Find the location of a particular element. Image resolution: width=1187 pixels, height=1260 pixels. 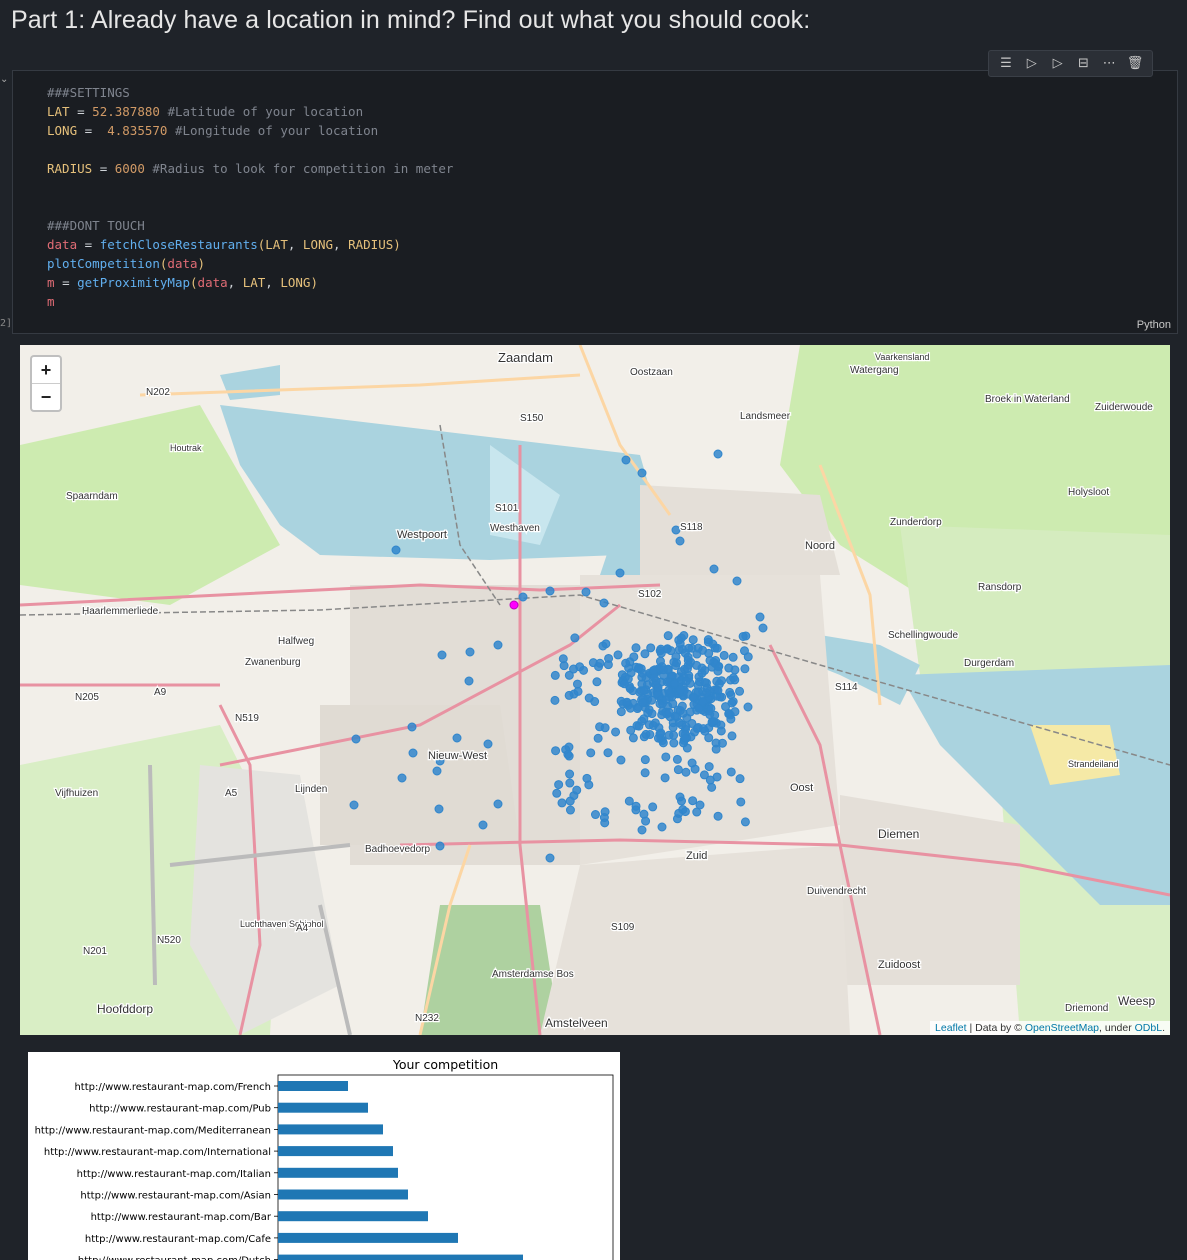

zoom-out-button: − is located at coordinates (46, 397).